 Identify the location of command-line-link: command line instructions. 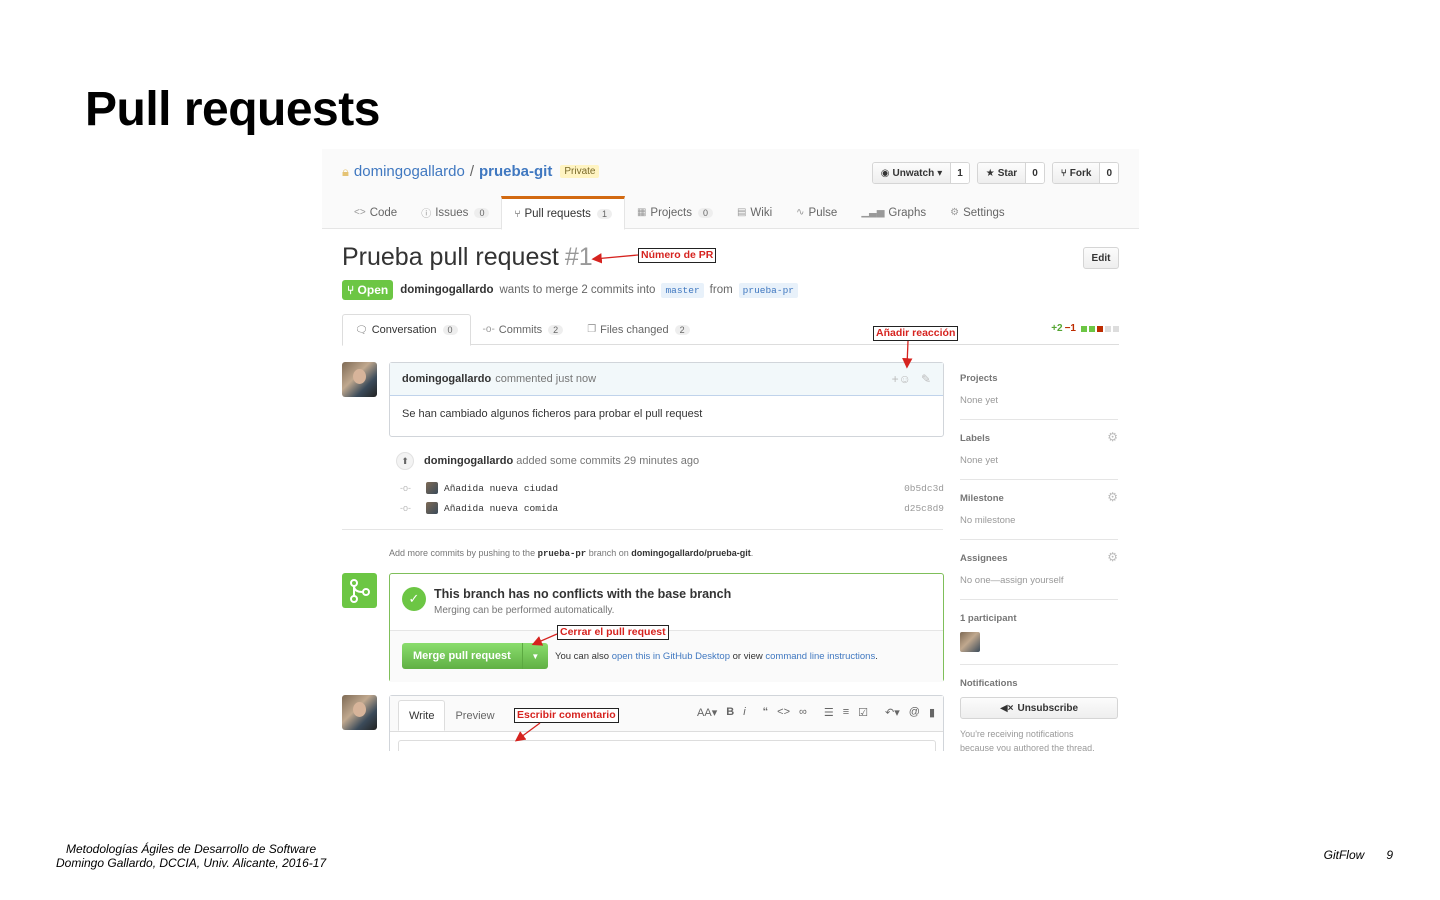
(820, 656).